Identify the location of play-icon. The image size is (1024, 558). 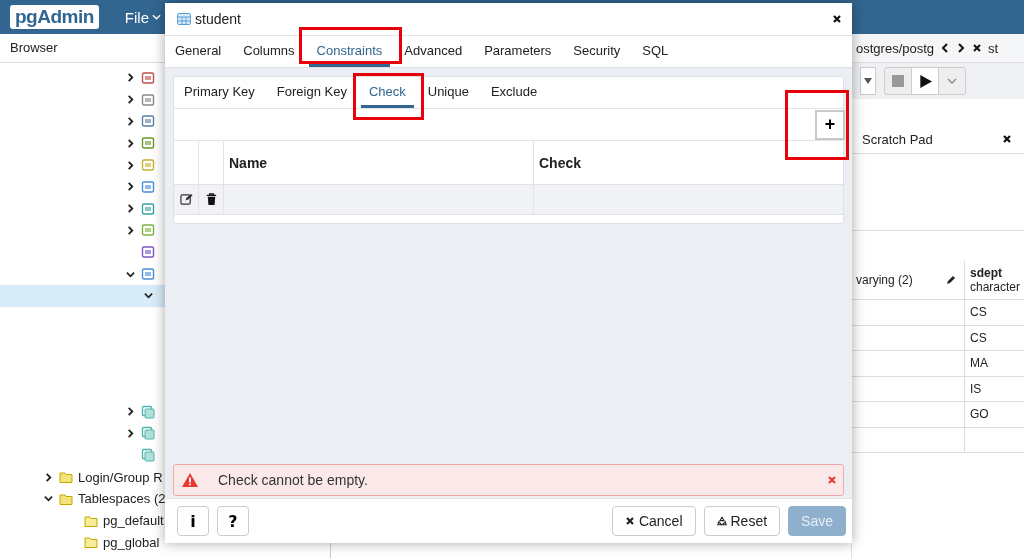
(925, 81).